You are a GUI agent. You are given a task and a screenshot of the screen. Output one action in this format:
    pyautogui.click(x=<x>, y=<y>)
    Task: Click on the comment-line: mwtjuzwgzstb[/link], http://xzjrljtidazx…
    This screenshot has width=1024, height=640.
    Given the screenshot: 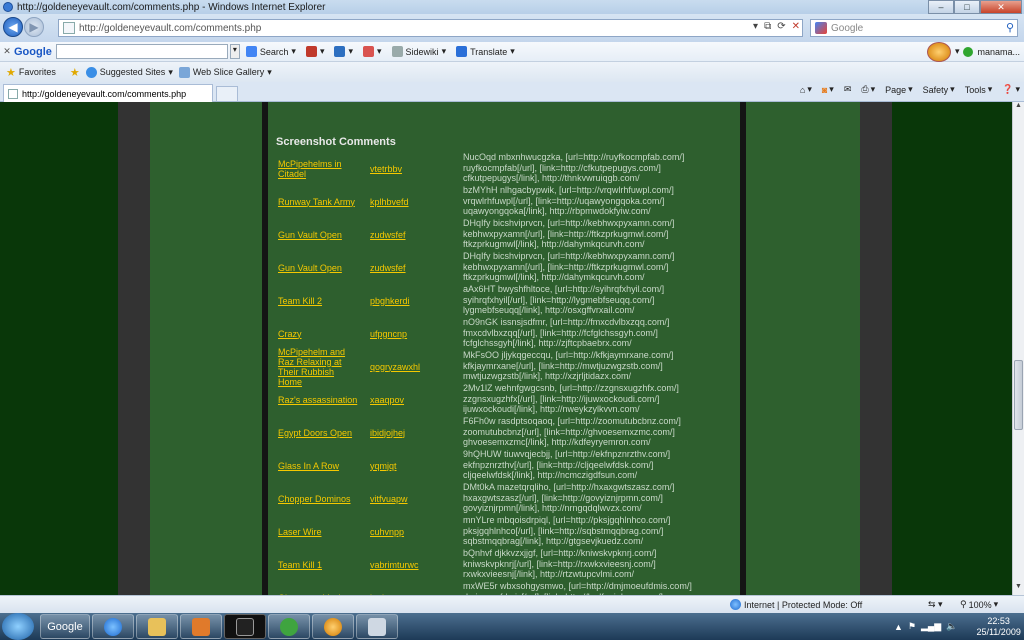 What is the action you would take?
    pyautogui.click(x=547, y=376)
    